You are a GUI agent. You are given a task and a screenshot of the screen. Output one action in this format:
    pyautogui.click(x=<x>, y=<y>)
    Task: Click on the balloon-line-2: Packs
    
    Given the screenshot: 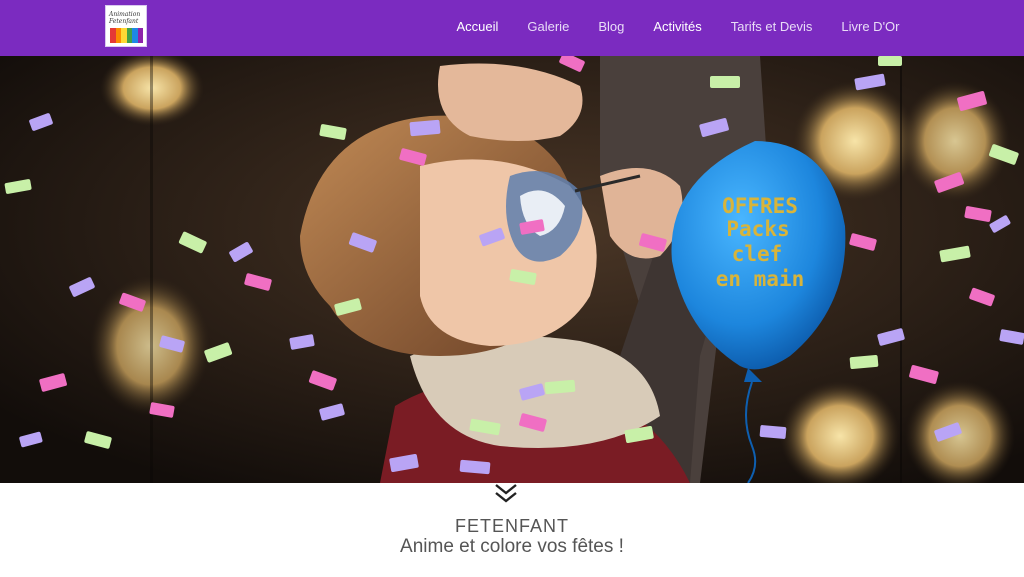 What is the action you would take?
    pyautogui.click(x=757, y=229)
    